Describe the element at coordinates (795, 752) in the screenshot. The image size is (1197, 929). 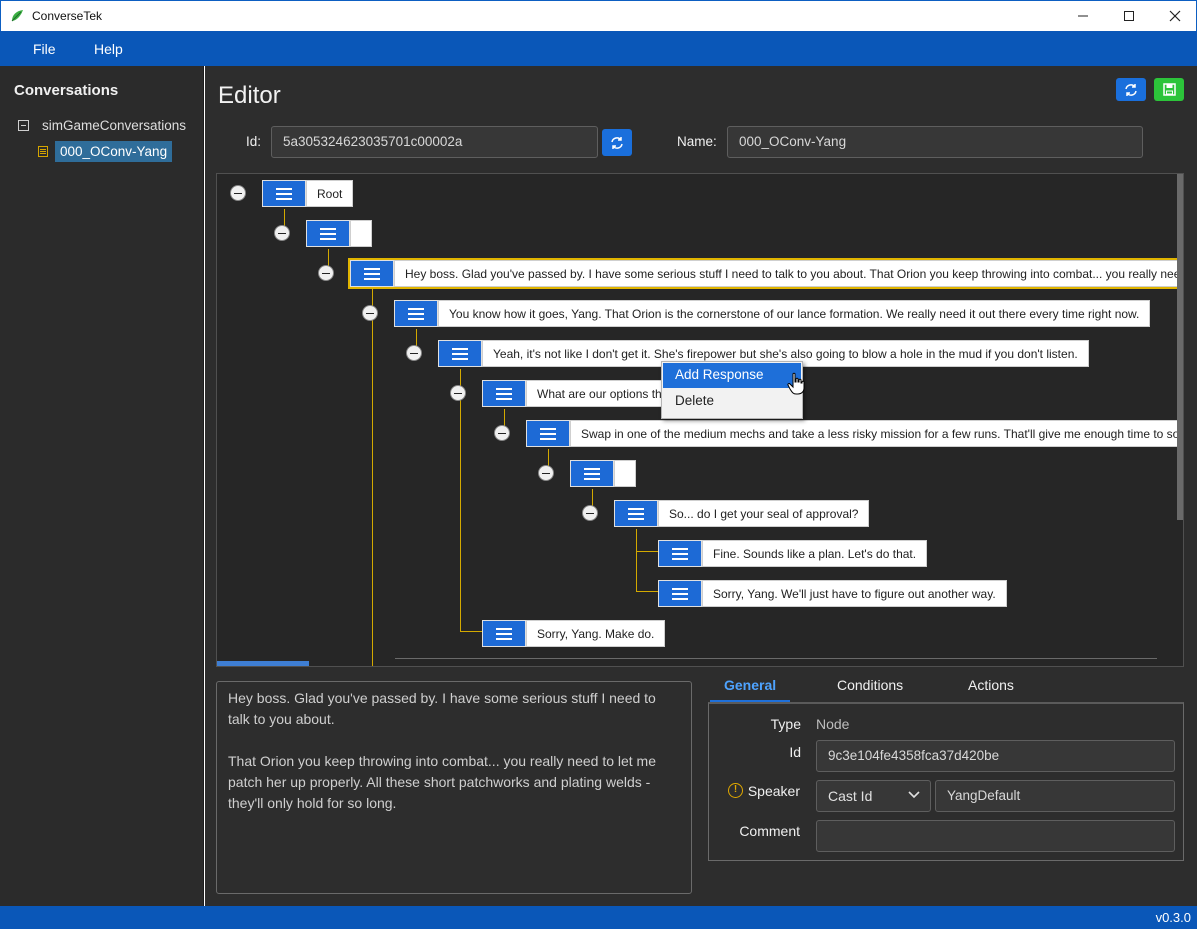
I see `node-id-label: Id` at that location.